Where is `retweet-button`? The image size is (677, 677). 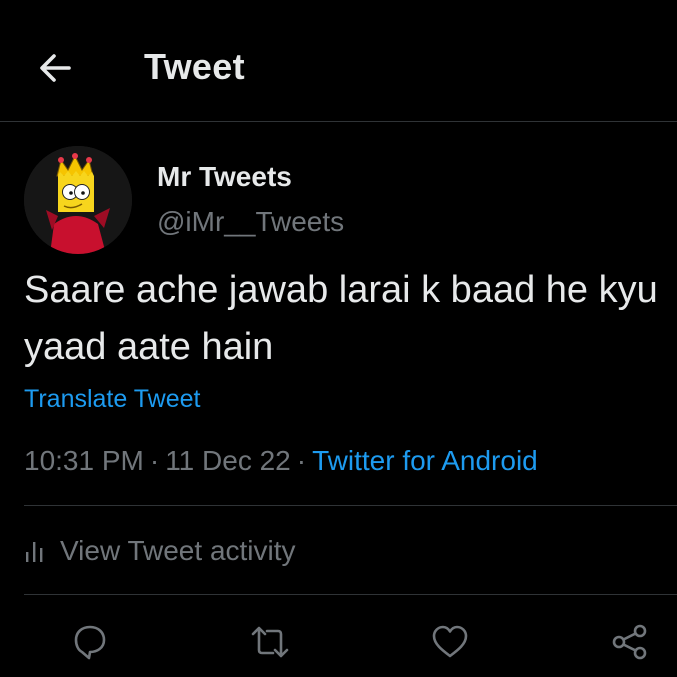 retweet-button is located at coordinates (270, 642).